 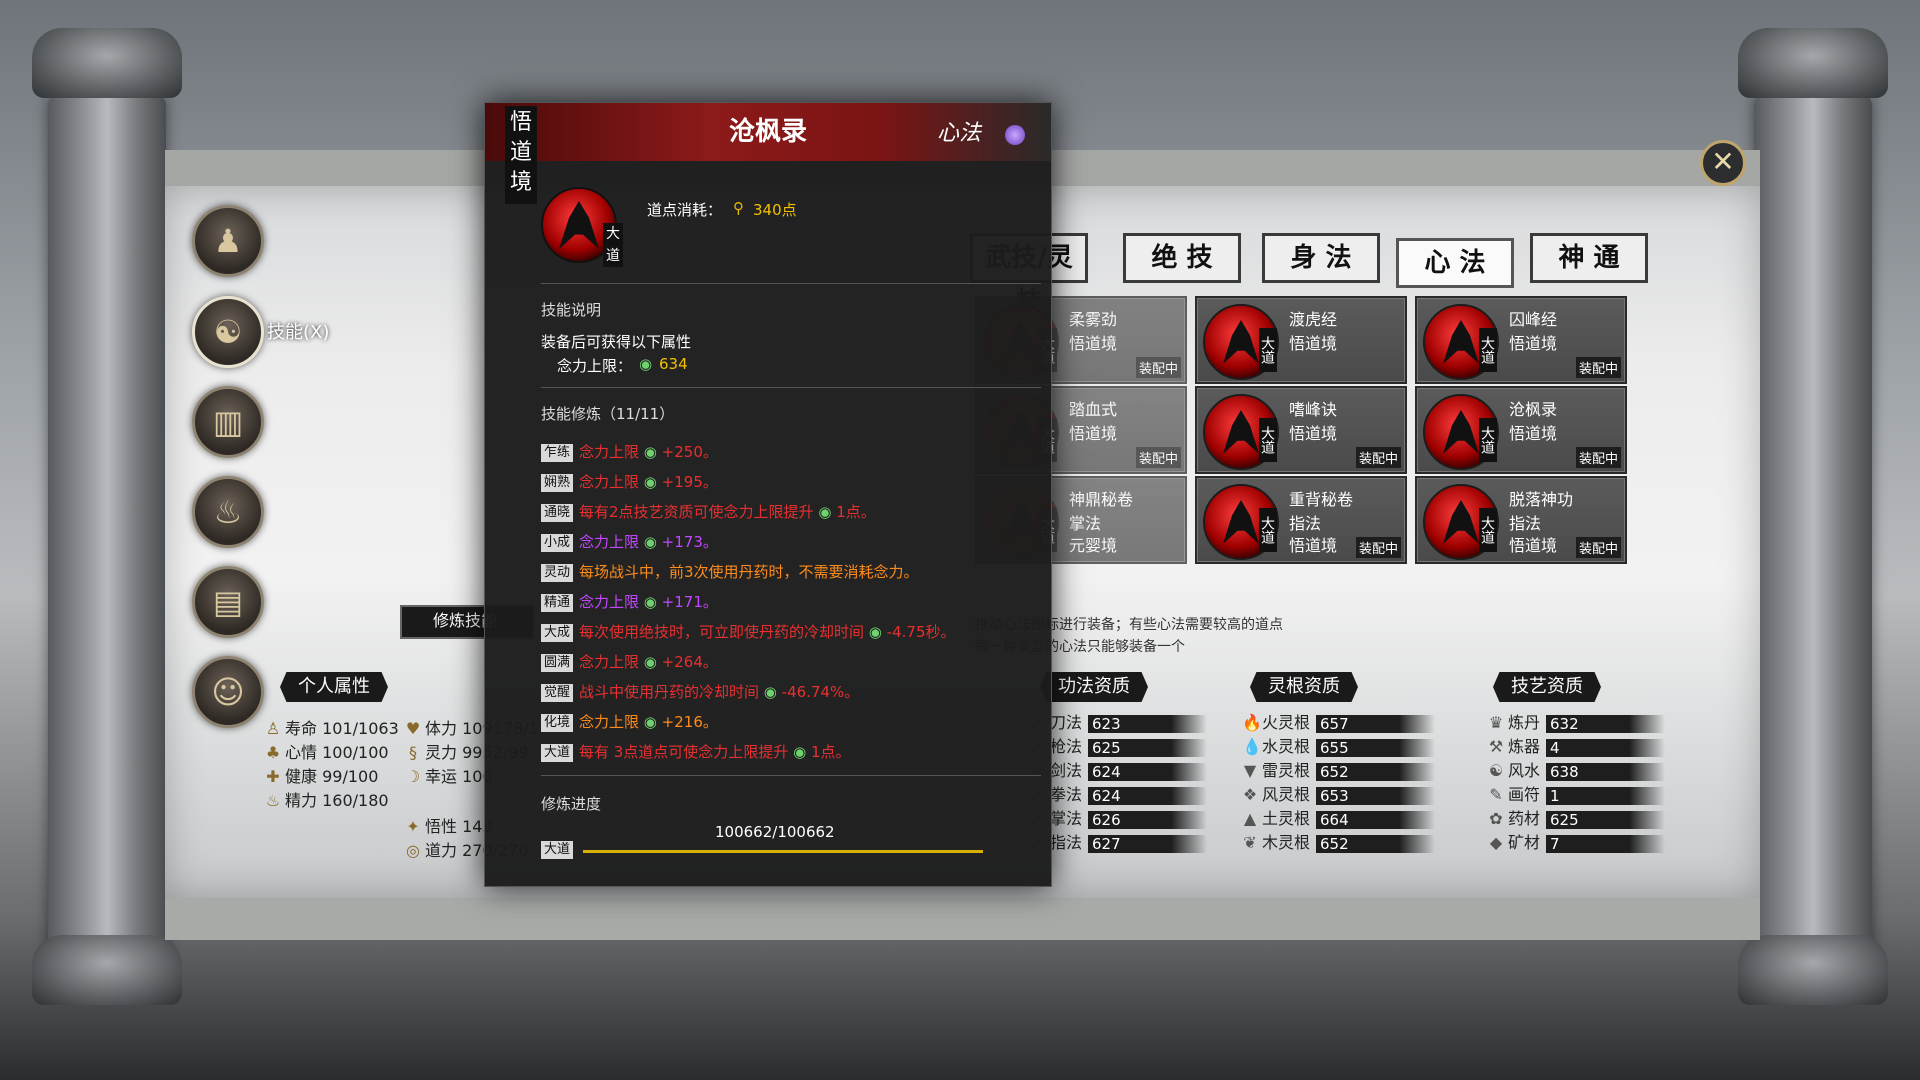 I want to click on stat-icon: ✚, so click(x=273, y=776).